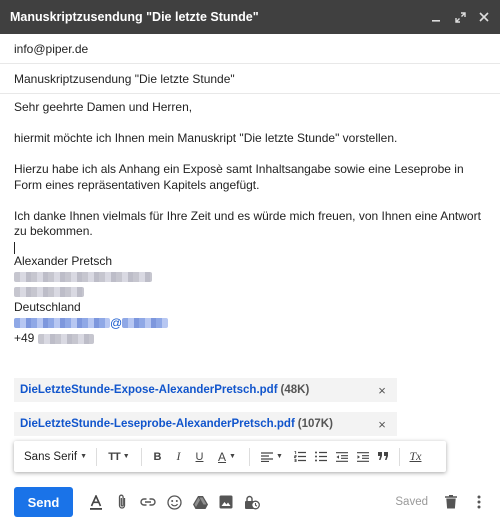  Describe the element at coordinates (174, 502) in the screenshot. I see `emoji-icon` at that location.